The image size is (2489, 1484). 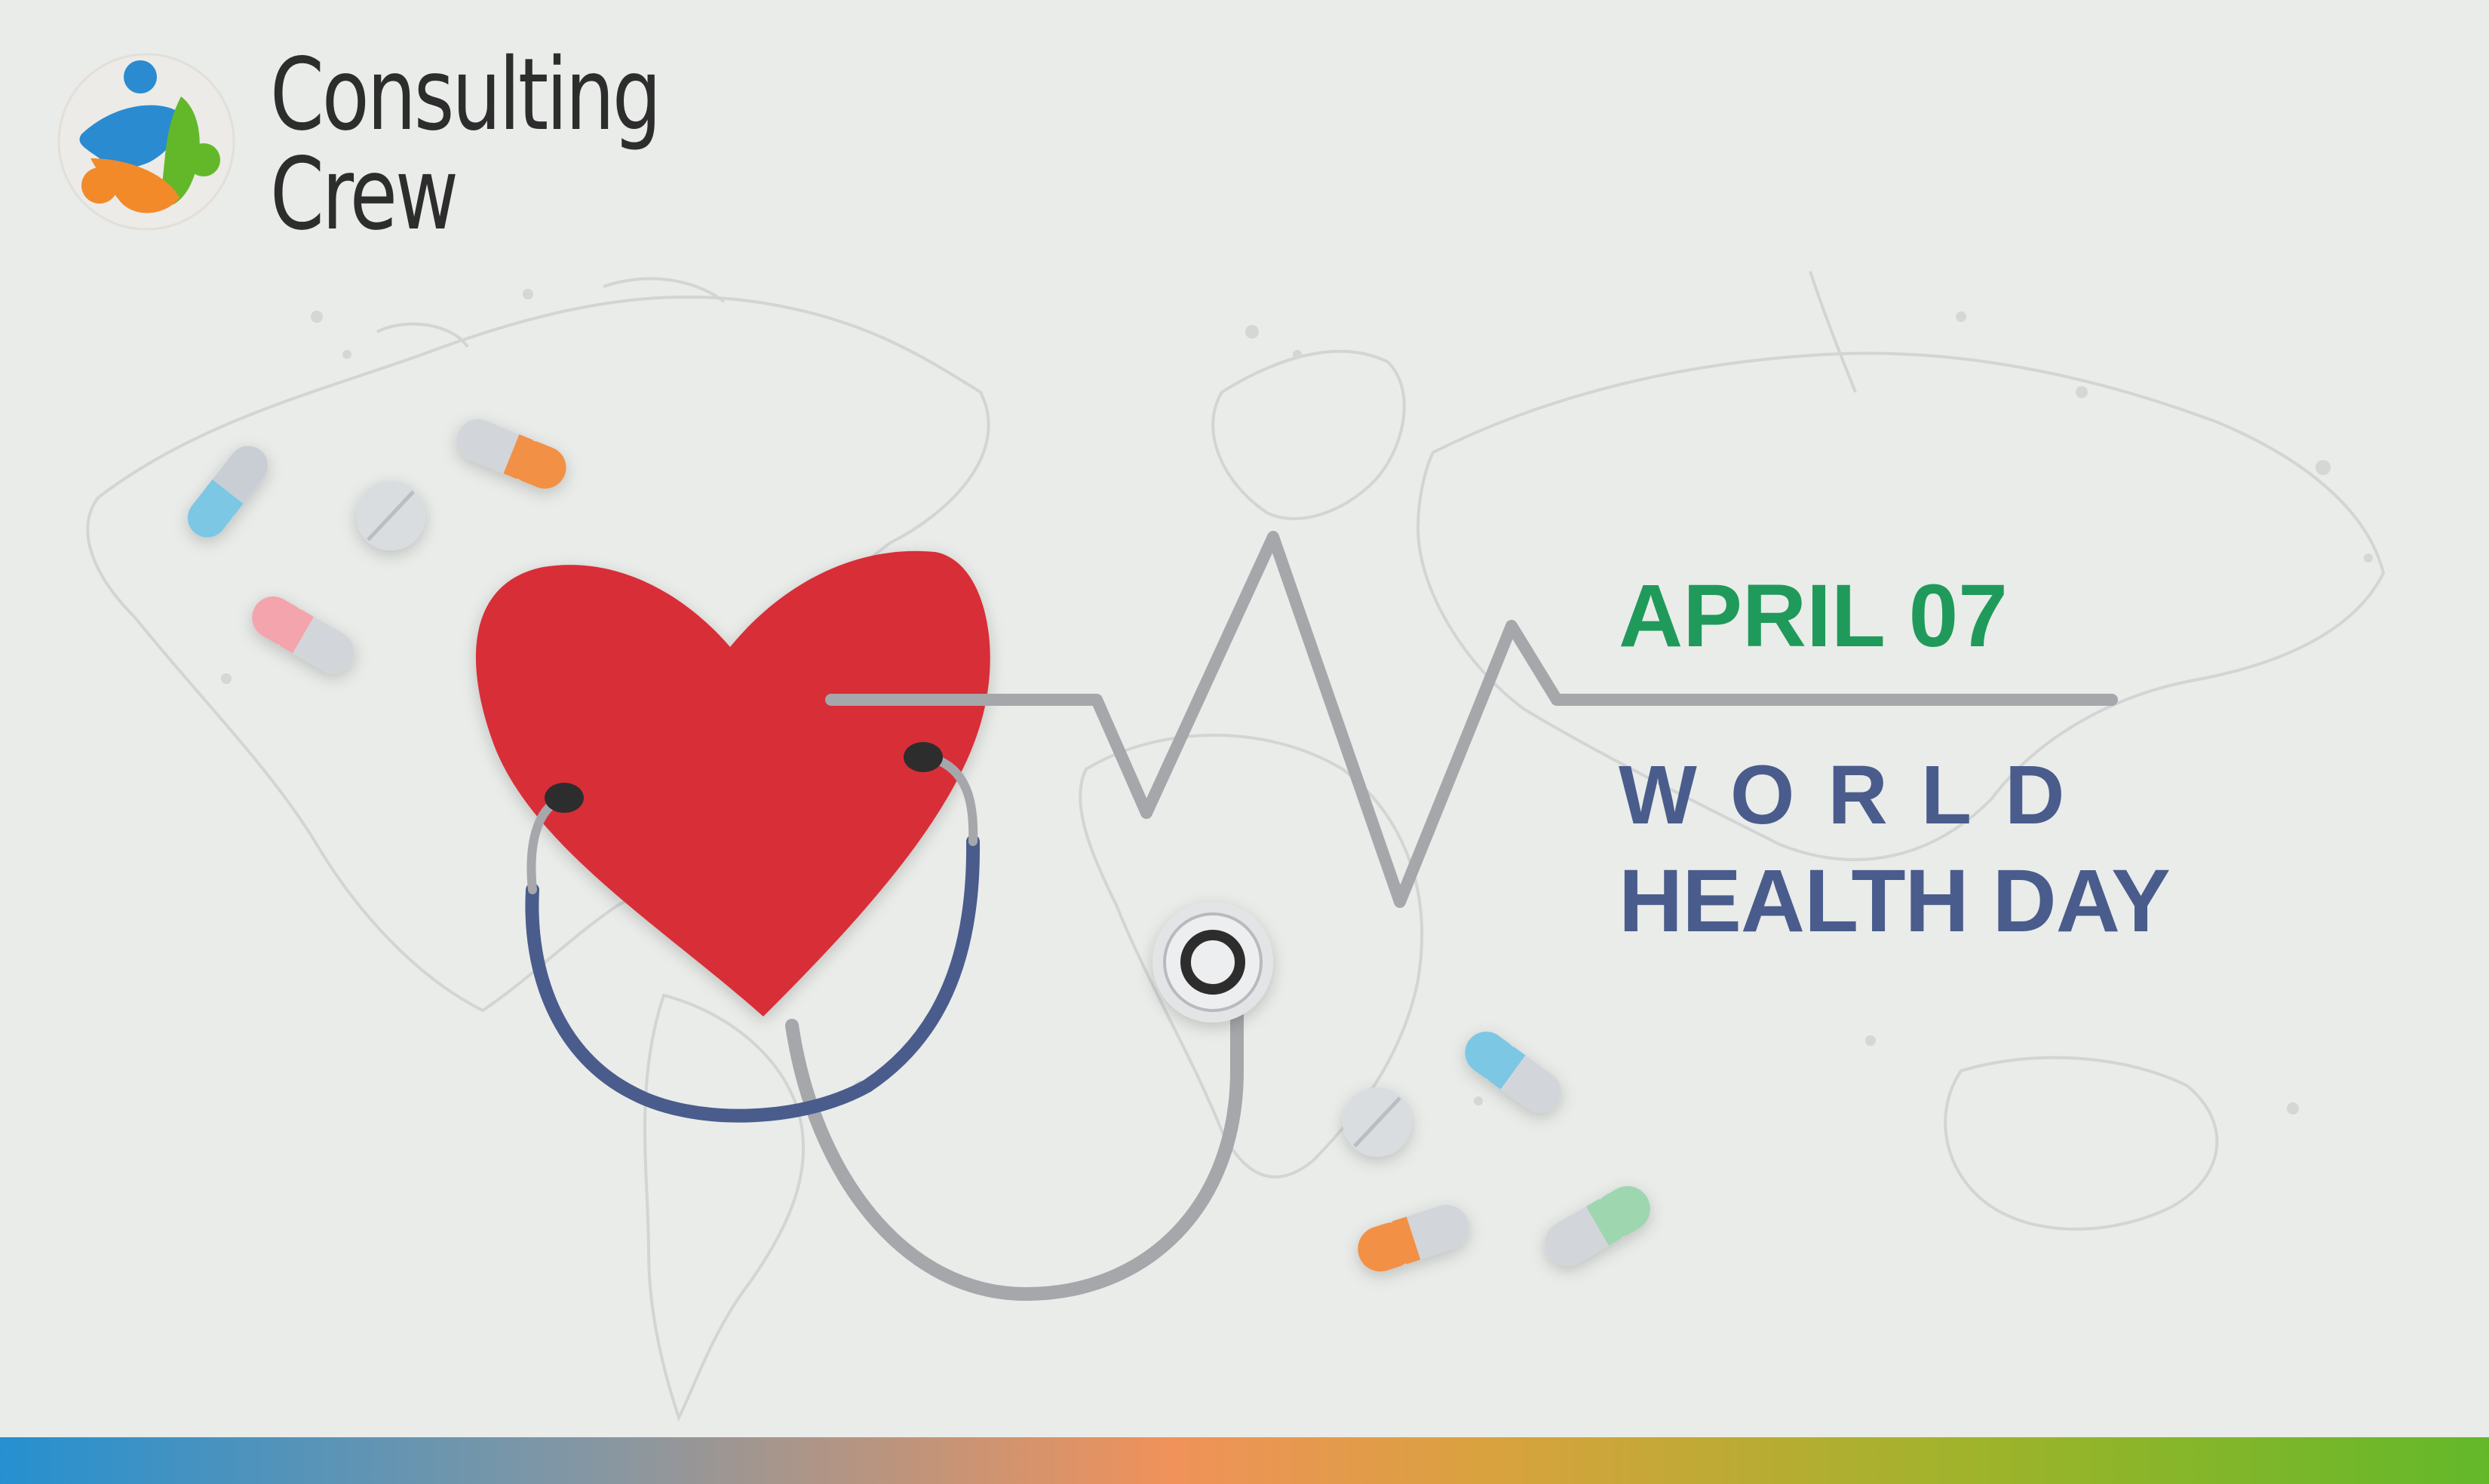 I want to click on event-title: WORLD HEALTH DAY, so click(x=1895, y=852).